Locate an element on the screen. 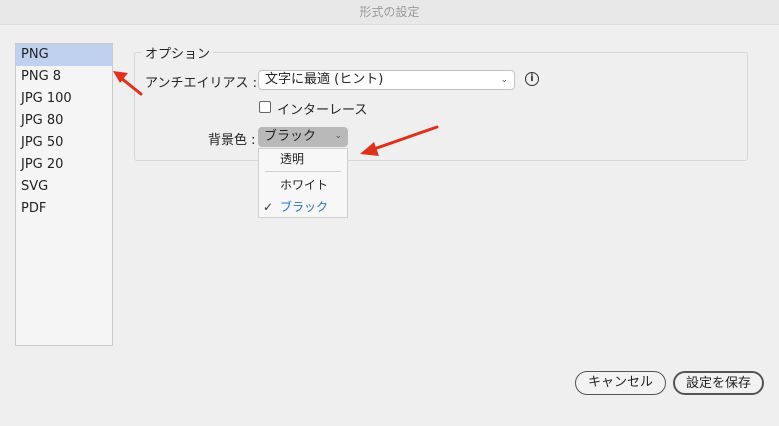 The height and width of the screenshot is (426, 779). window-title: 形式の設定 is located at coordinates (389, 12).